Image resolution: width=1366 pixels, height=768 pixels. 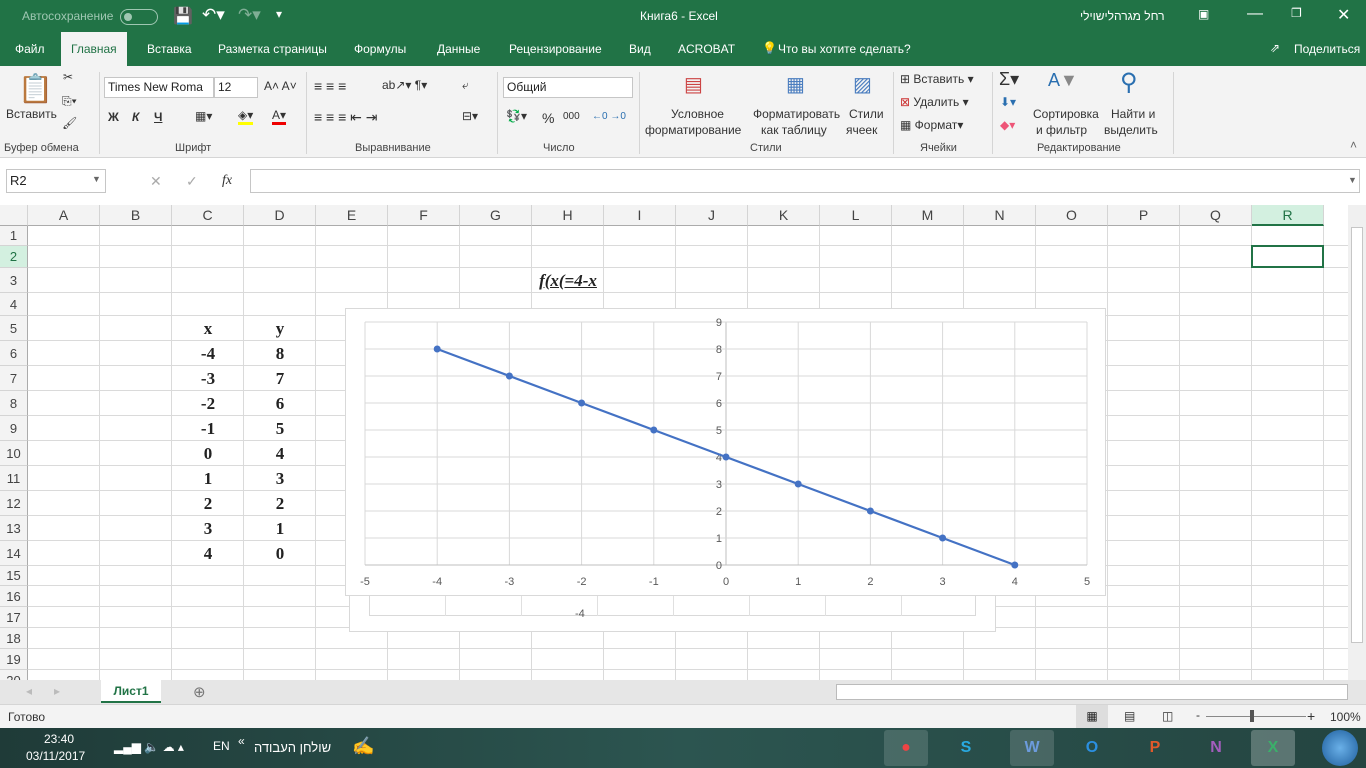 What do you see at coordinates (346, 117) in the screenshot?
I see `align-left-icon: ≡ ≡ ≡ ⇤ ⇥` at bounding box center [346, 117].